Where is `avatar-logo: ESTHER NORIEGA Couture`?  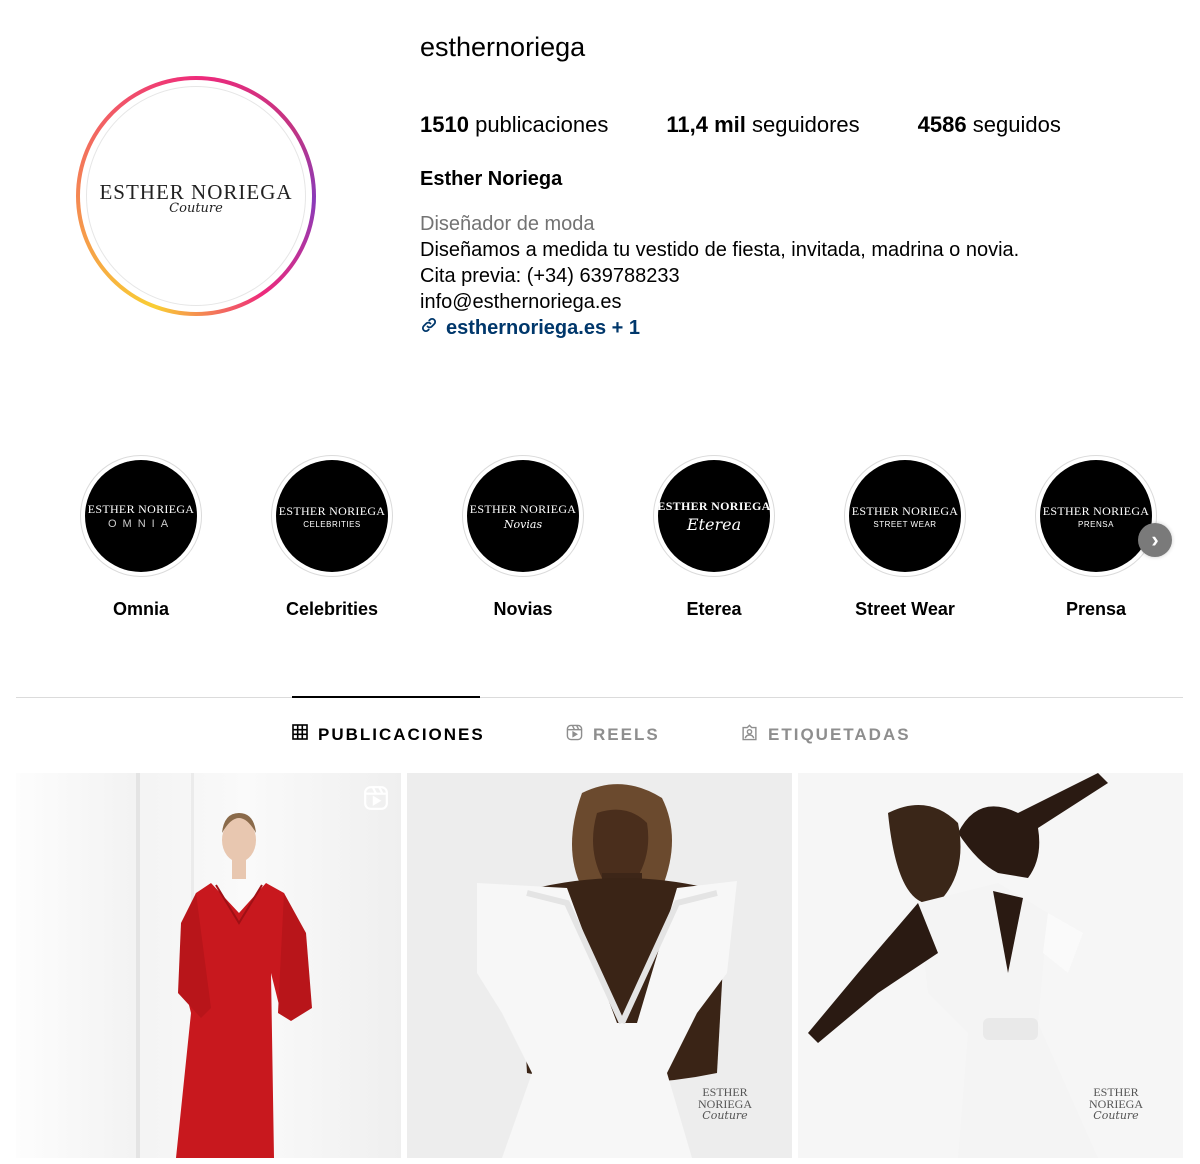 avatar-logo: ESTHER NORIEGA Couture is located at coordinates (196, 196).